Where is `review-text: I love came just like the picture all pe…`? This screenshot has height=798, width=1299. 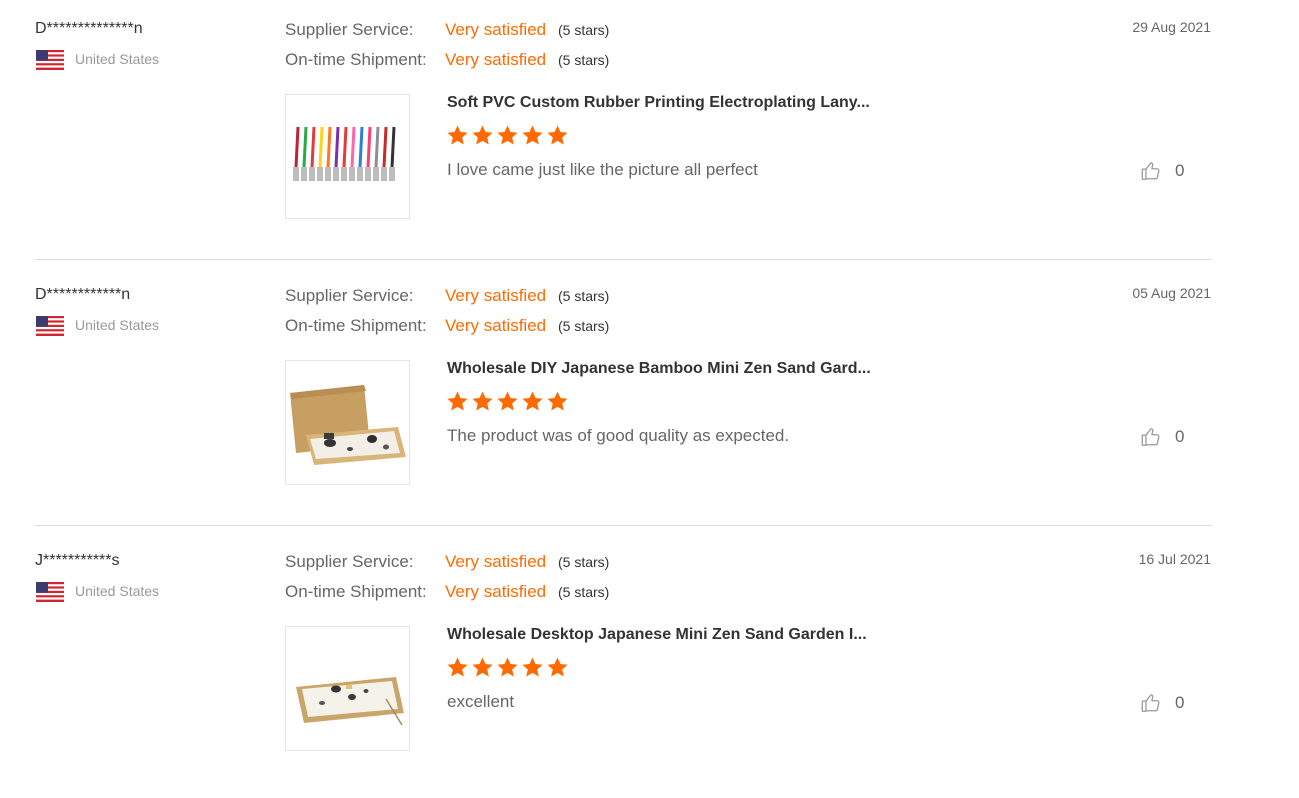
review-text: I love came just like the picture all pe… is located at coordinates (602, 169).